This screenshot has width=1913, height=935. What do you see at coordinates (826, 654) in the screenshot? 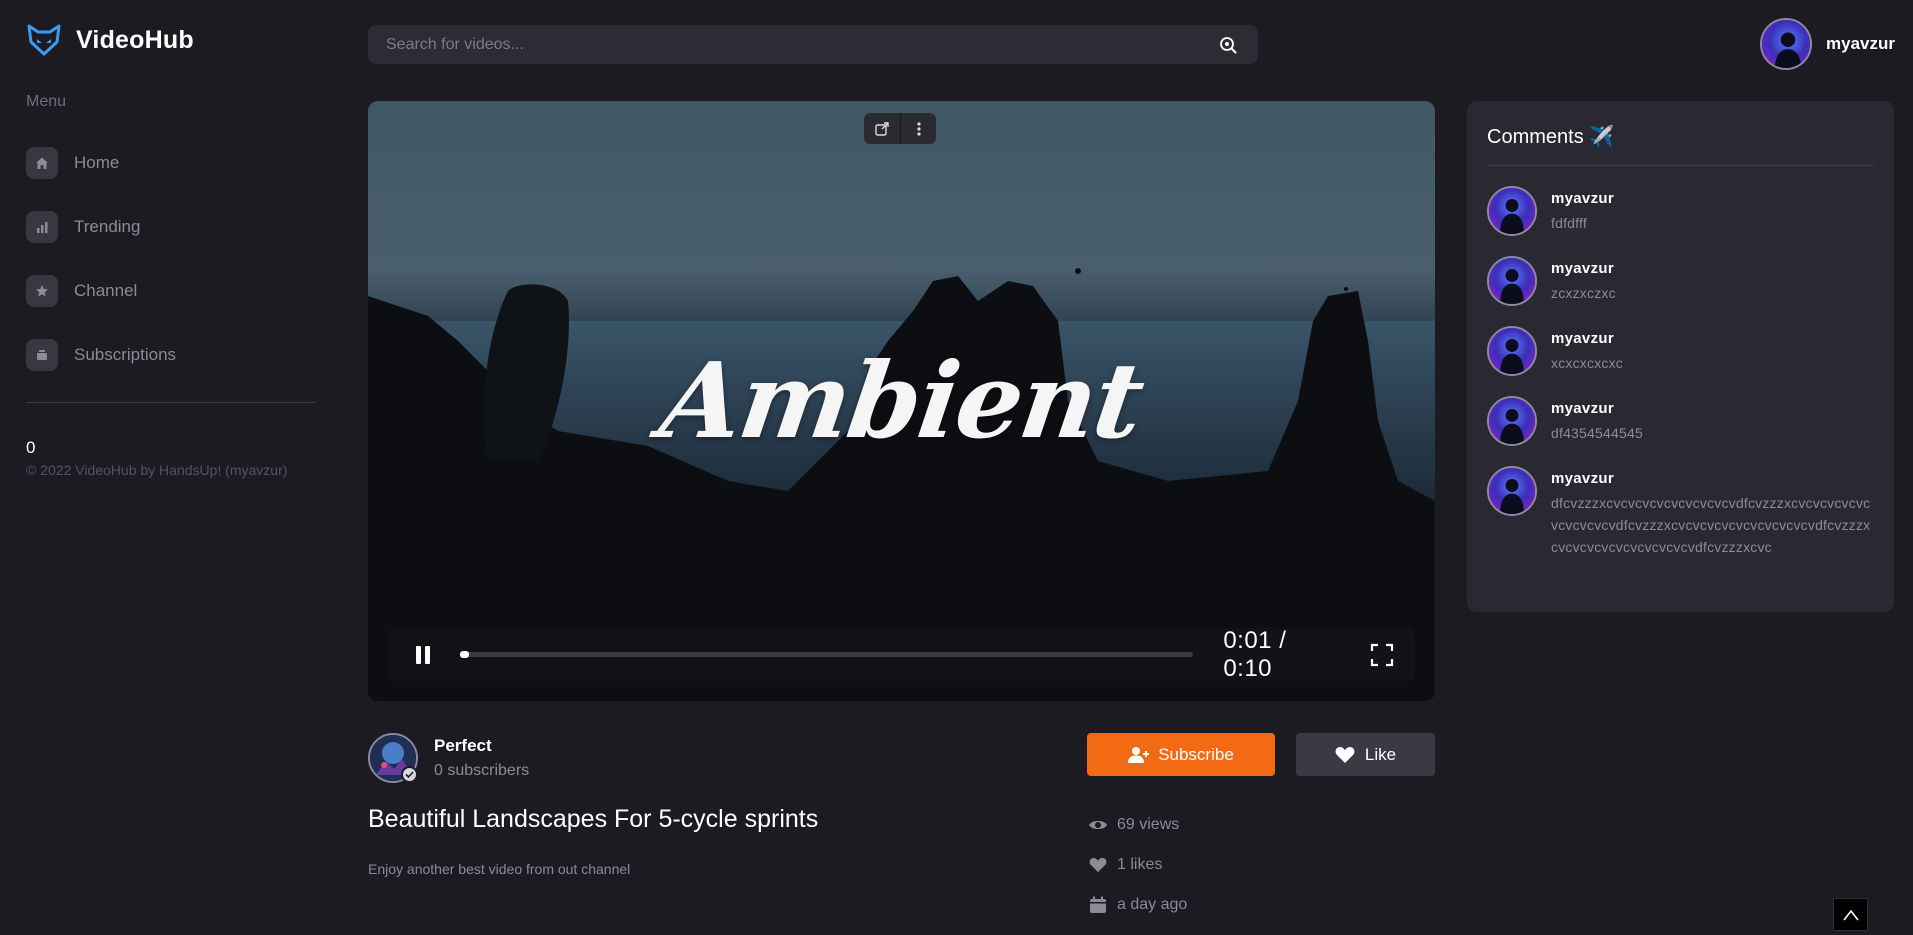
I see `progress-bar` at bounding box center [826, 654].